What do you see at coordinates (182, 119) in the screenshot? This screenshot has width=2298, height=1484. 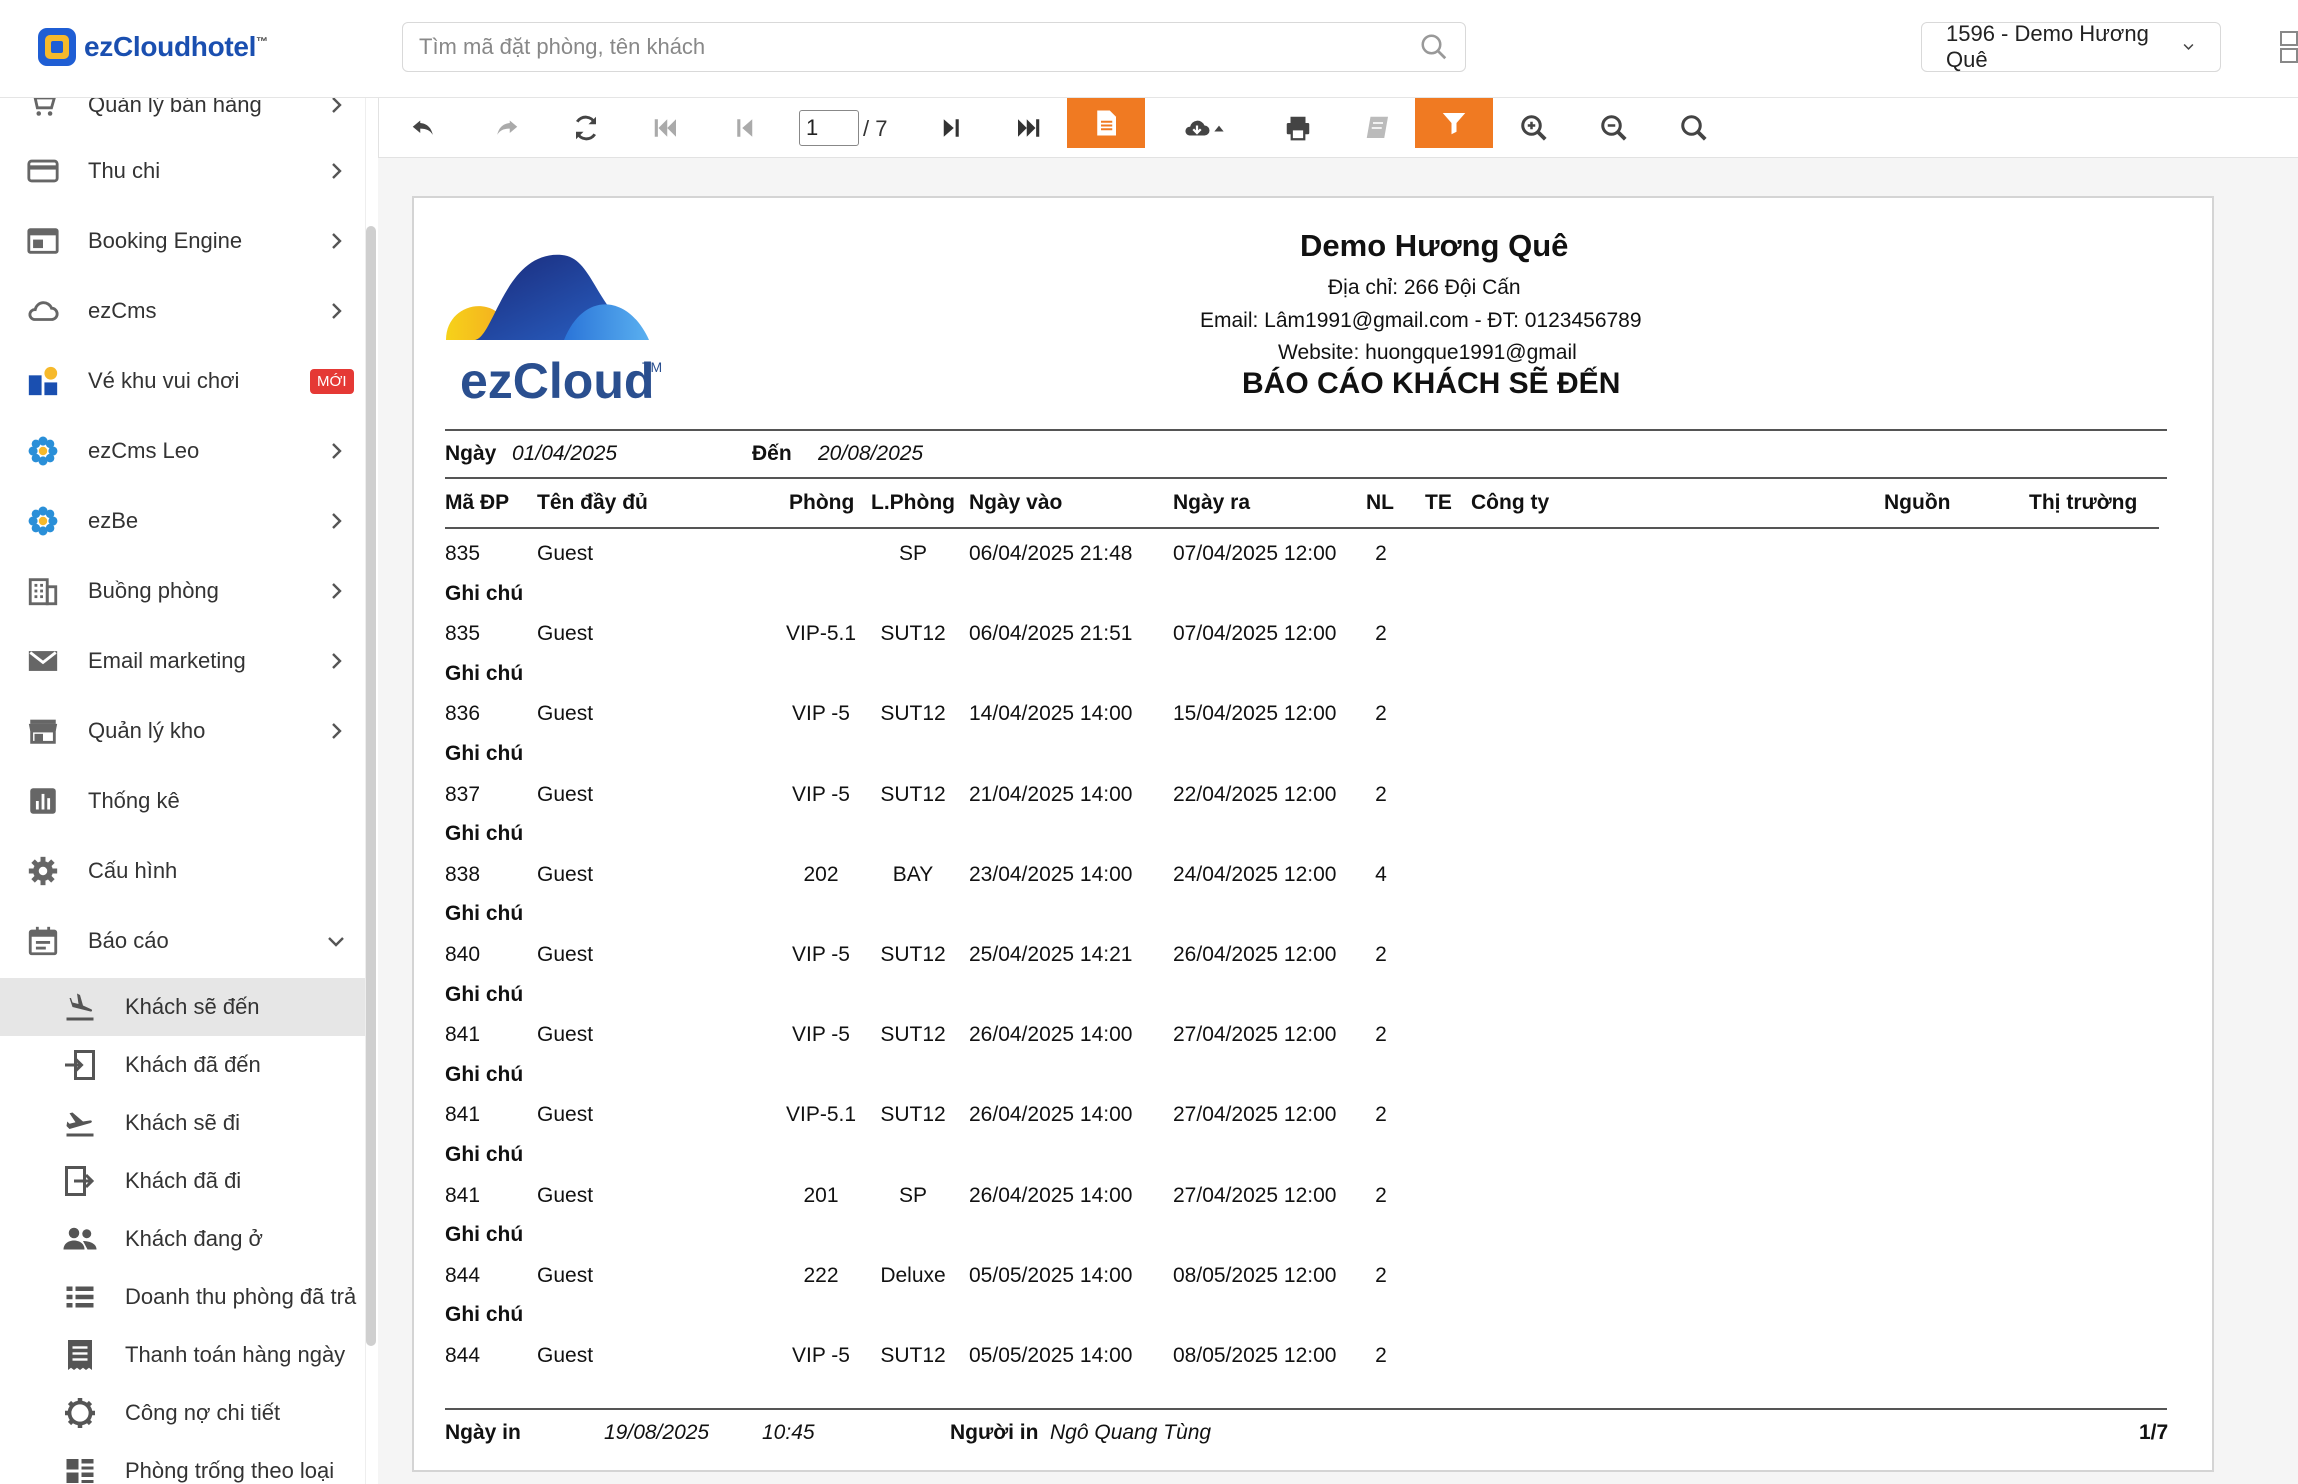 I see `sidebar-item-sales: Quản lý bán hàng` at bounding box center [182, 119].